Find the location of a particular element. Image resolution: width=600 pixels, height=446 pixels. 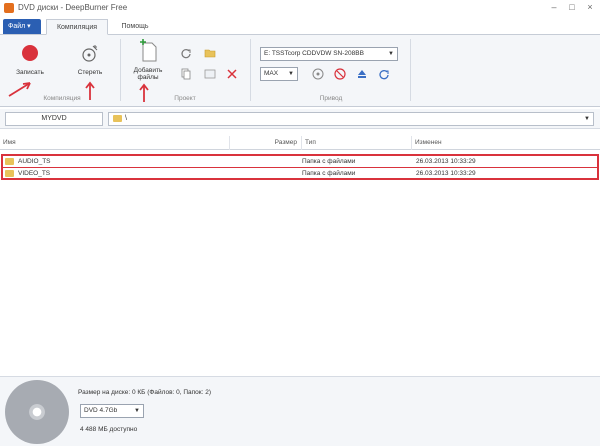

burn-button: Записать is located at coordinates (30, 59).